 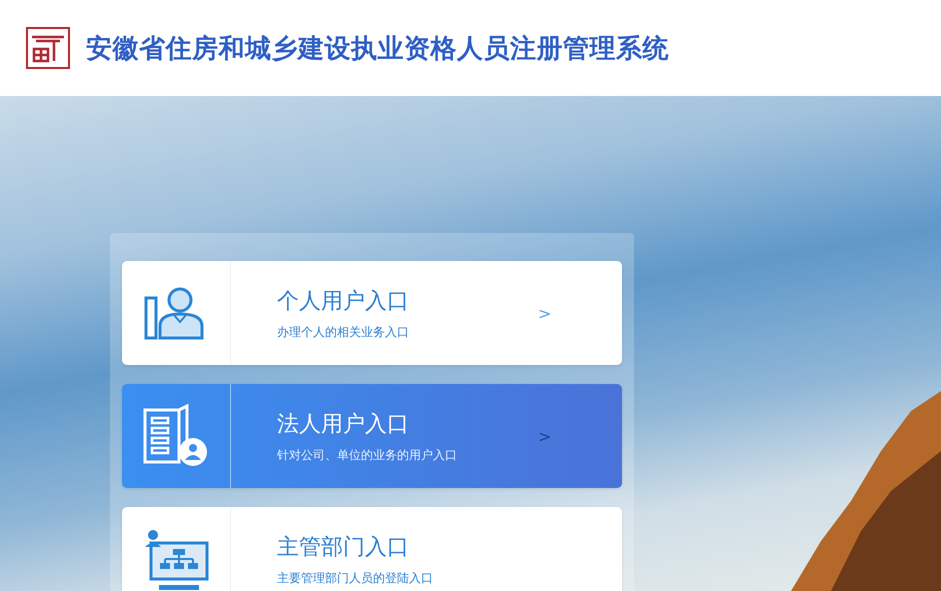 I want to click on entry-title: 个人用户入口, so click(x=343, y=302).